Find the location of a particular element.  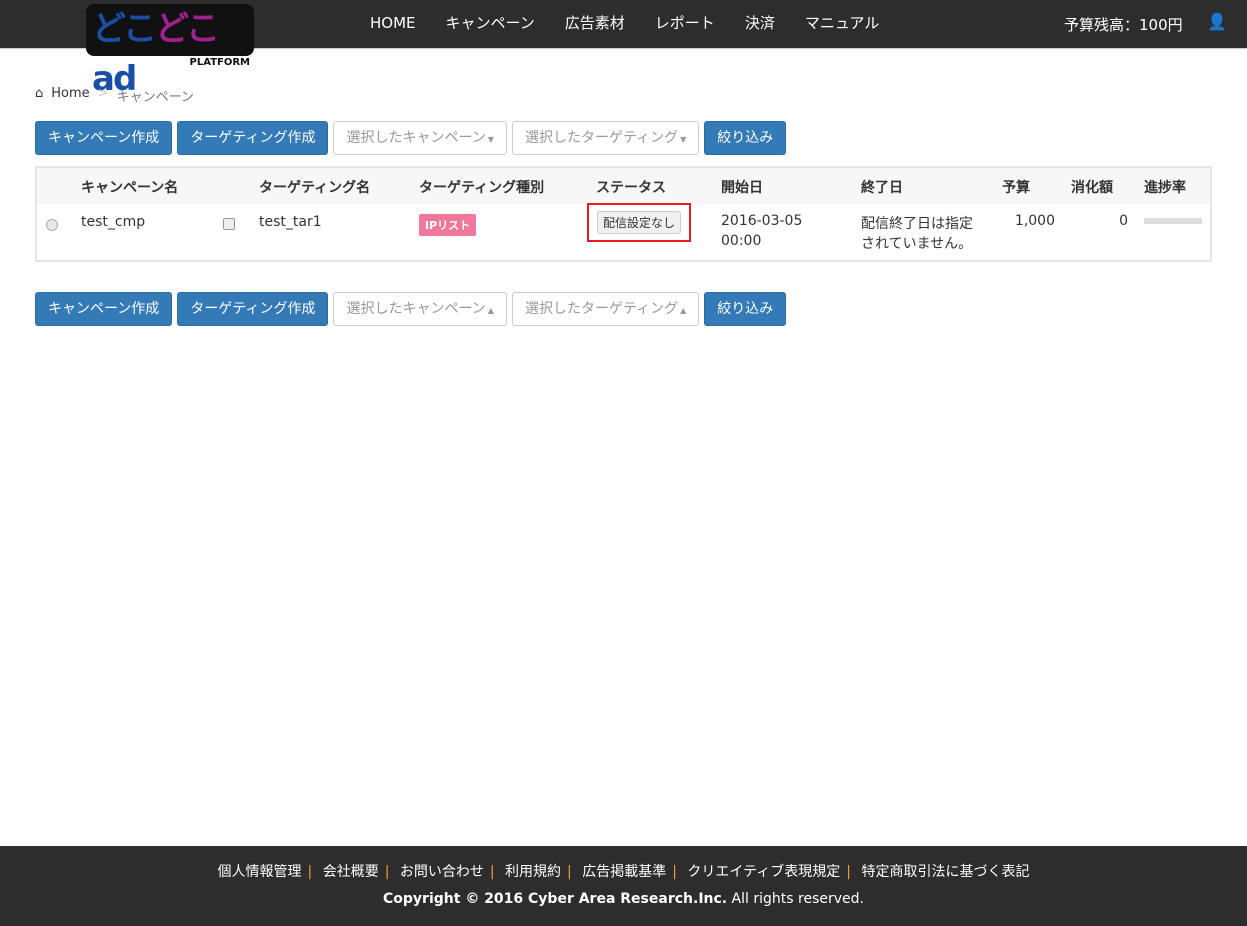

header-status: ステータス is located at coordinates (631, 188).